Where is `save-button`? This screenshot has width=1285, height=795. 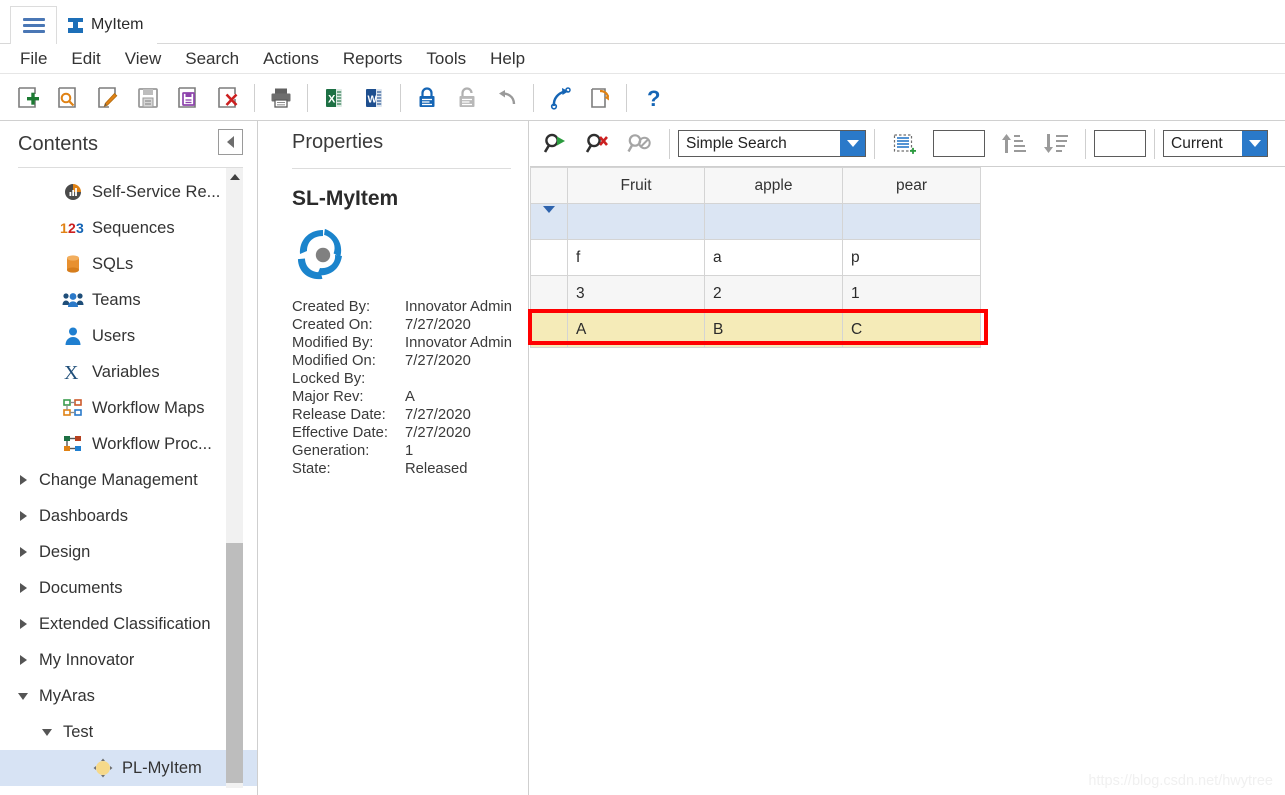 save-button is located at coordinates (148, 98).